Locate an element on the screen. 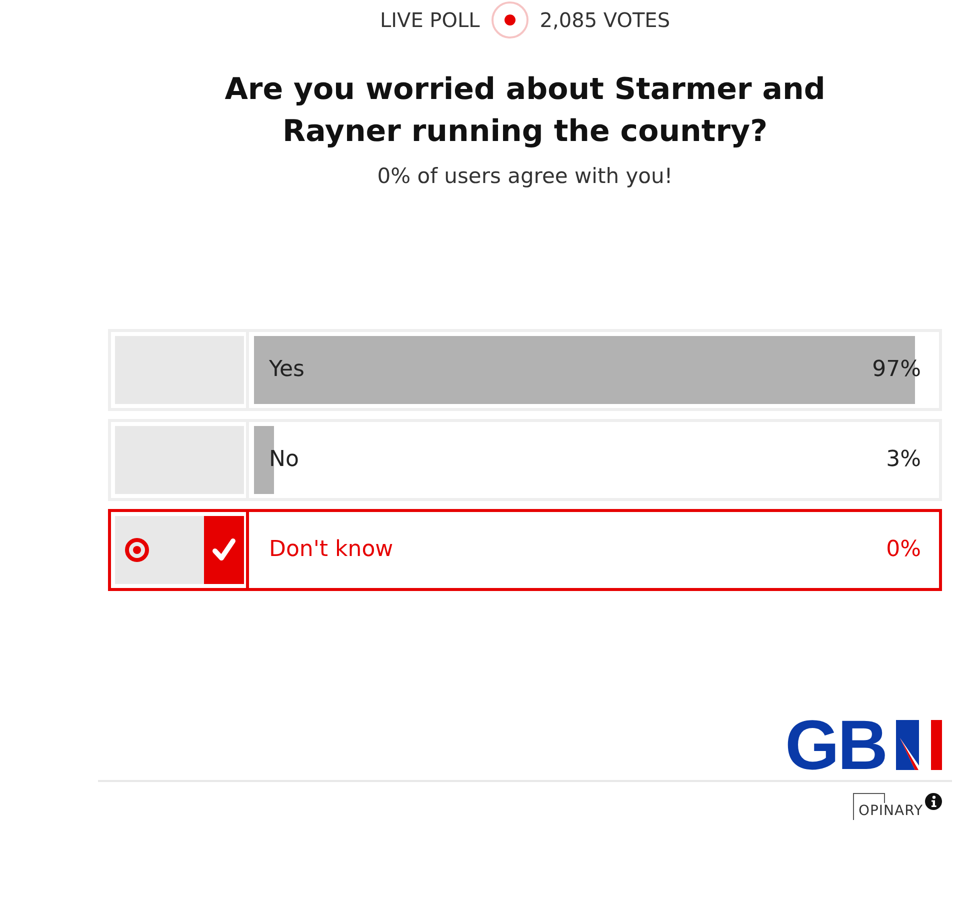  option-percent: 0% is located at coordinates (903, 550).